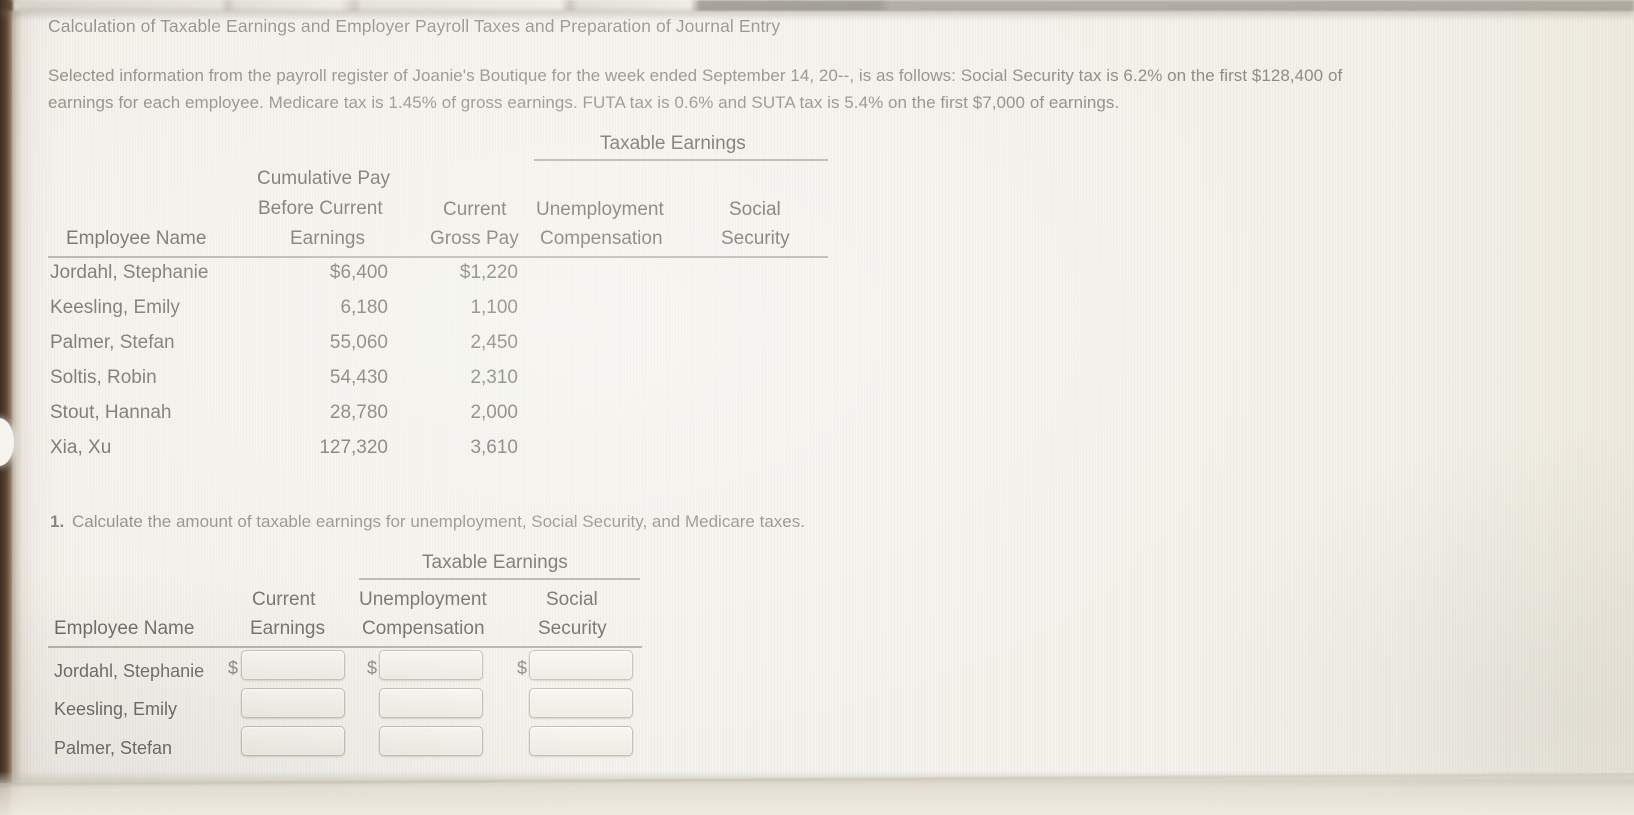 The image size is (1634, 815). Describe the element at coordinates (372, 668) in the screenshot. I see `currency-symbol-unemployment: $` at that location.